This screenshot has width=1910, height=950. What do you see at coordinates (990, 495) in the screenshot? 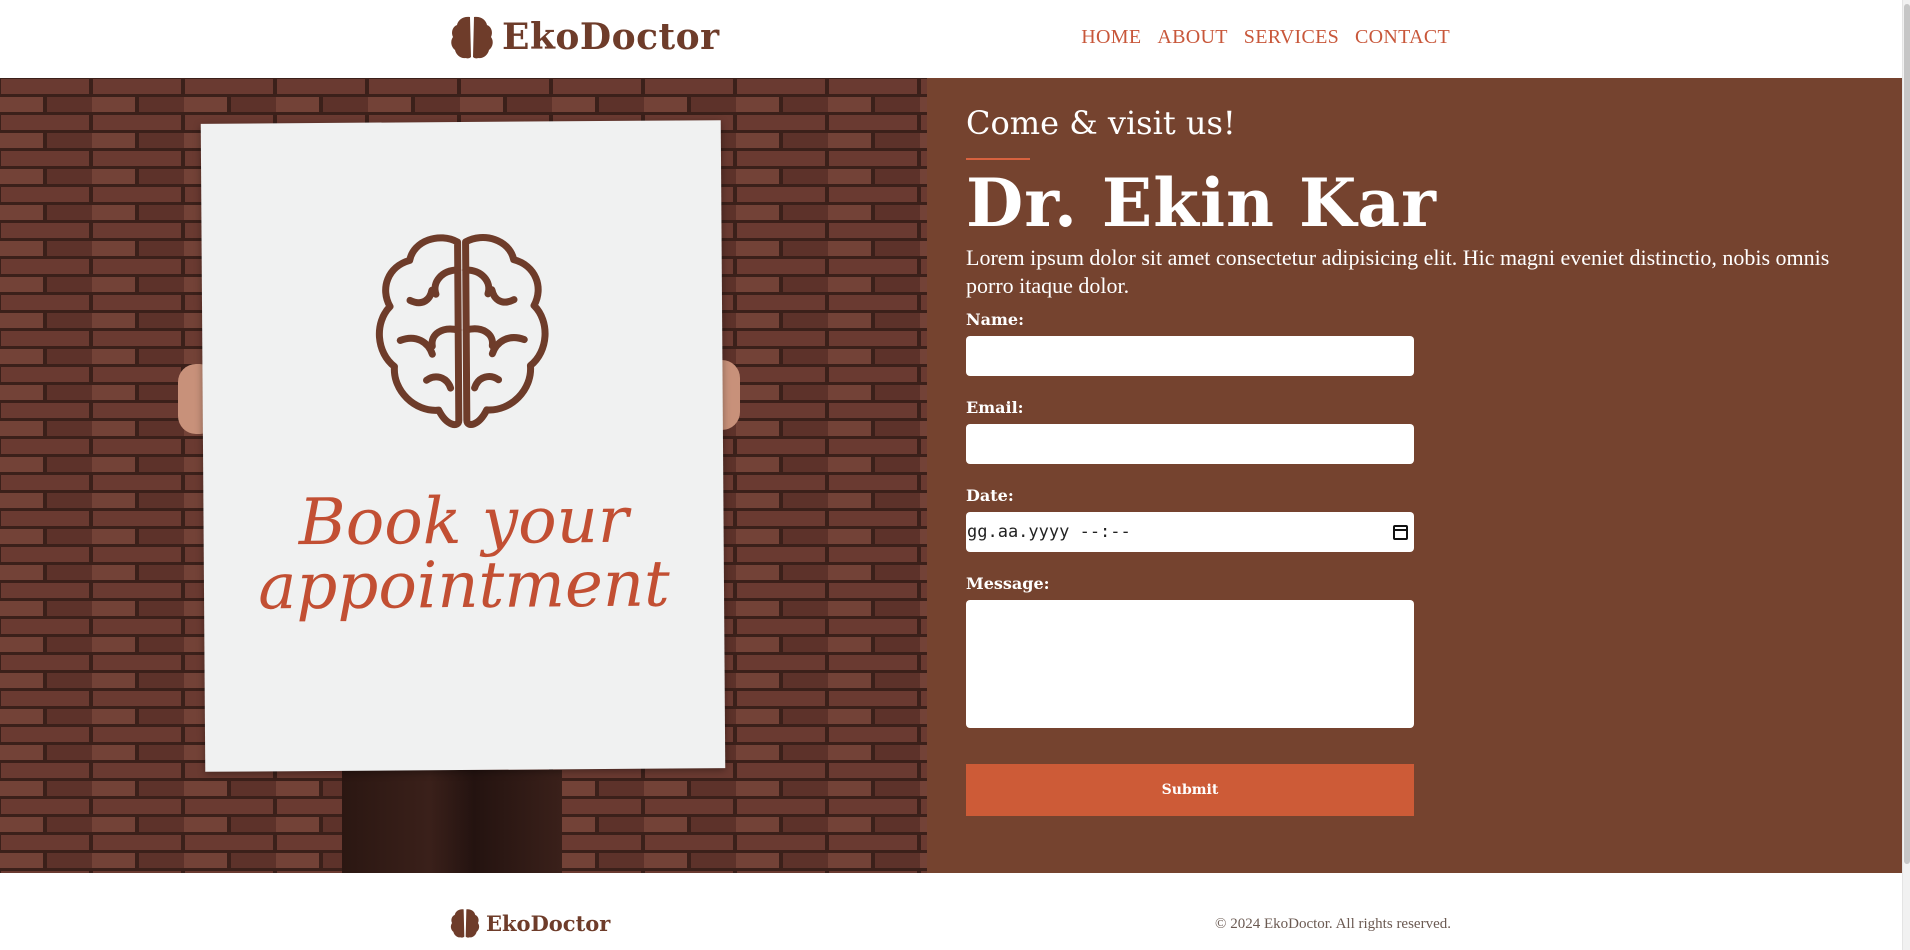
I see `date-label: Date:` at bounding box center [990, 495].